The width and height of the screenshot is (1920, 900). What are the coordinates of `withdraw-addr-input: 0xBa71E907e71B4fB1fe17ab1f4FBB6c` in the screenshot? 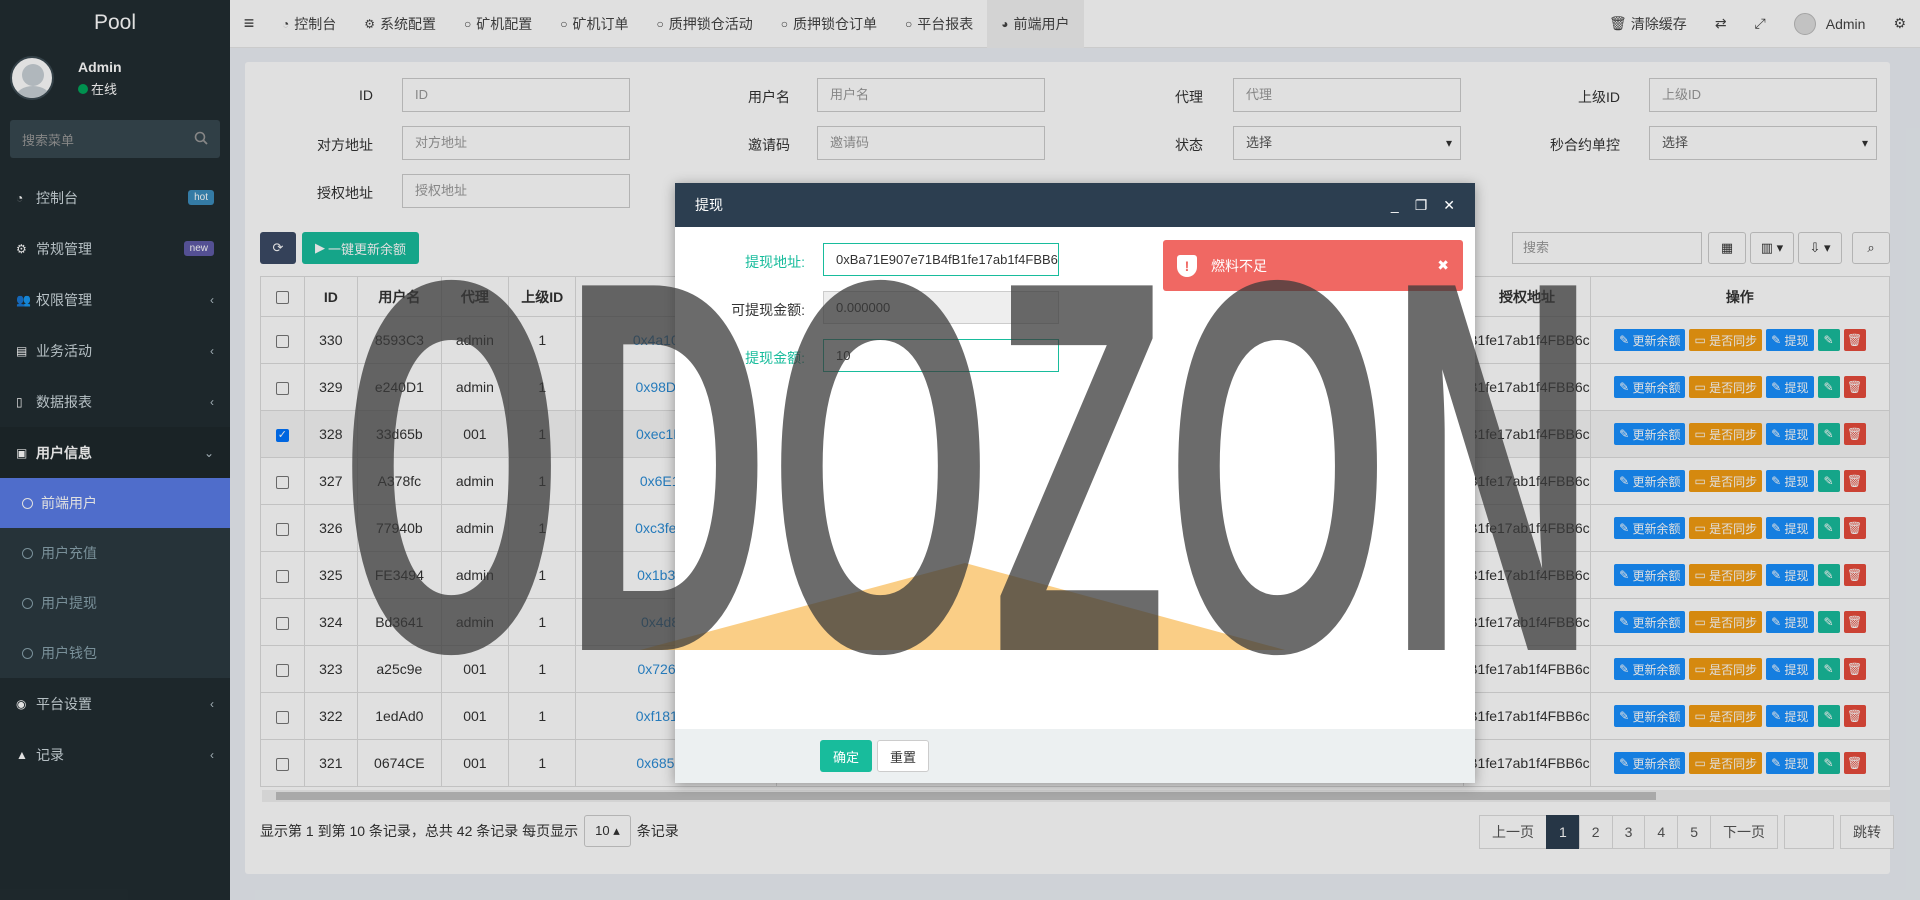 It's located at (941, 259).